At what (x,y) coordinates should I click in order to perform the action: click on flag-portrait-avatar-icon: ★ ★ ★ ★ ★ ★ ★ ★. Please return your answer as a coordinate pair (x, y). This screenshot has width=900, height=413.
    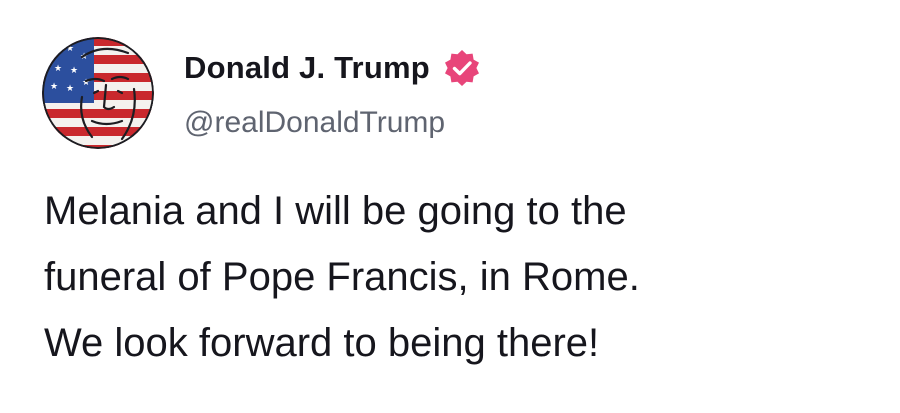
    Looking at the image, I should click on (98, 93).